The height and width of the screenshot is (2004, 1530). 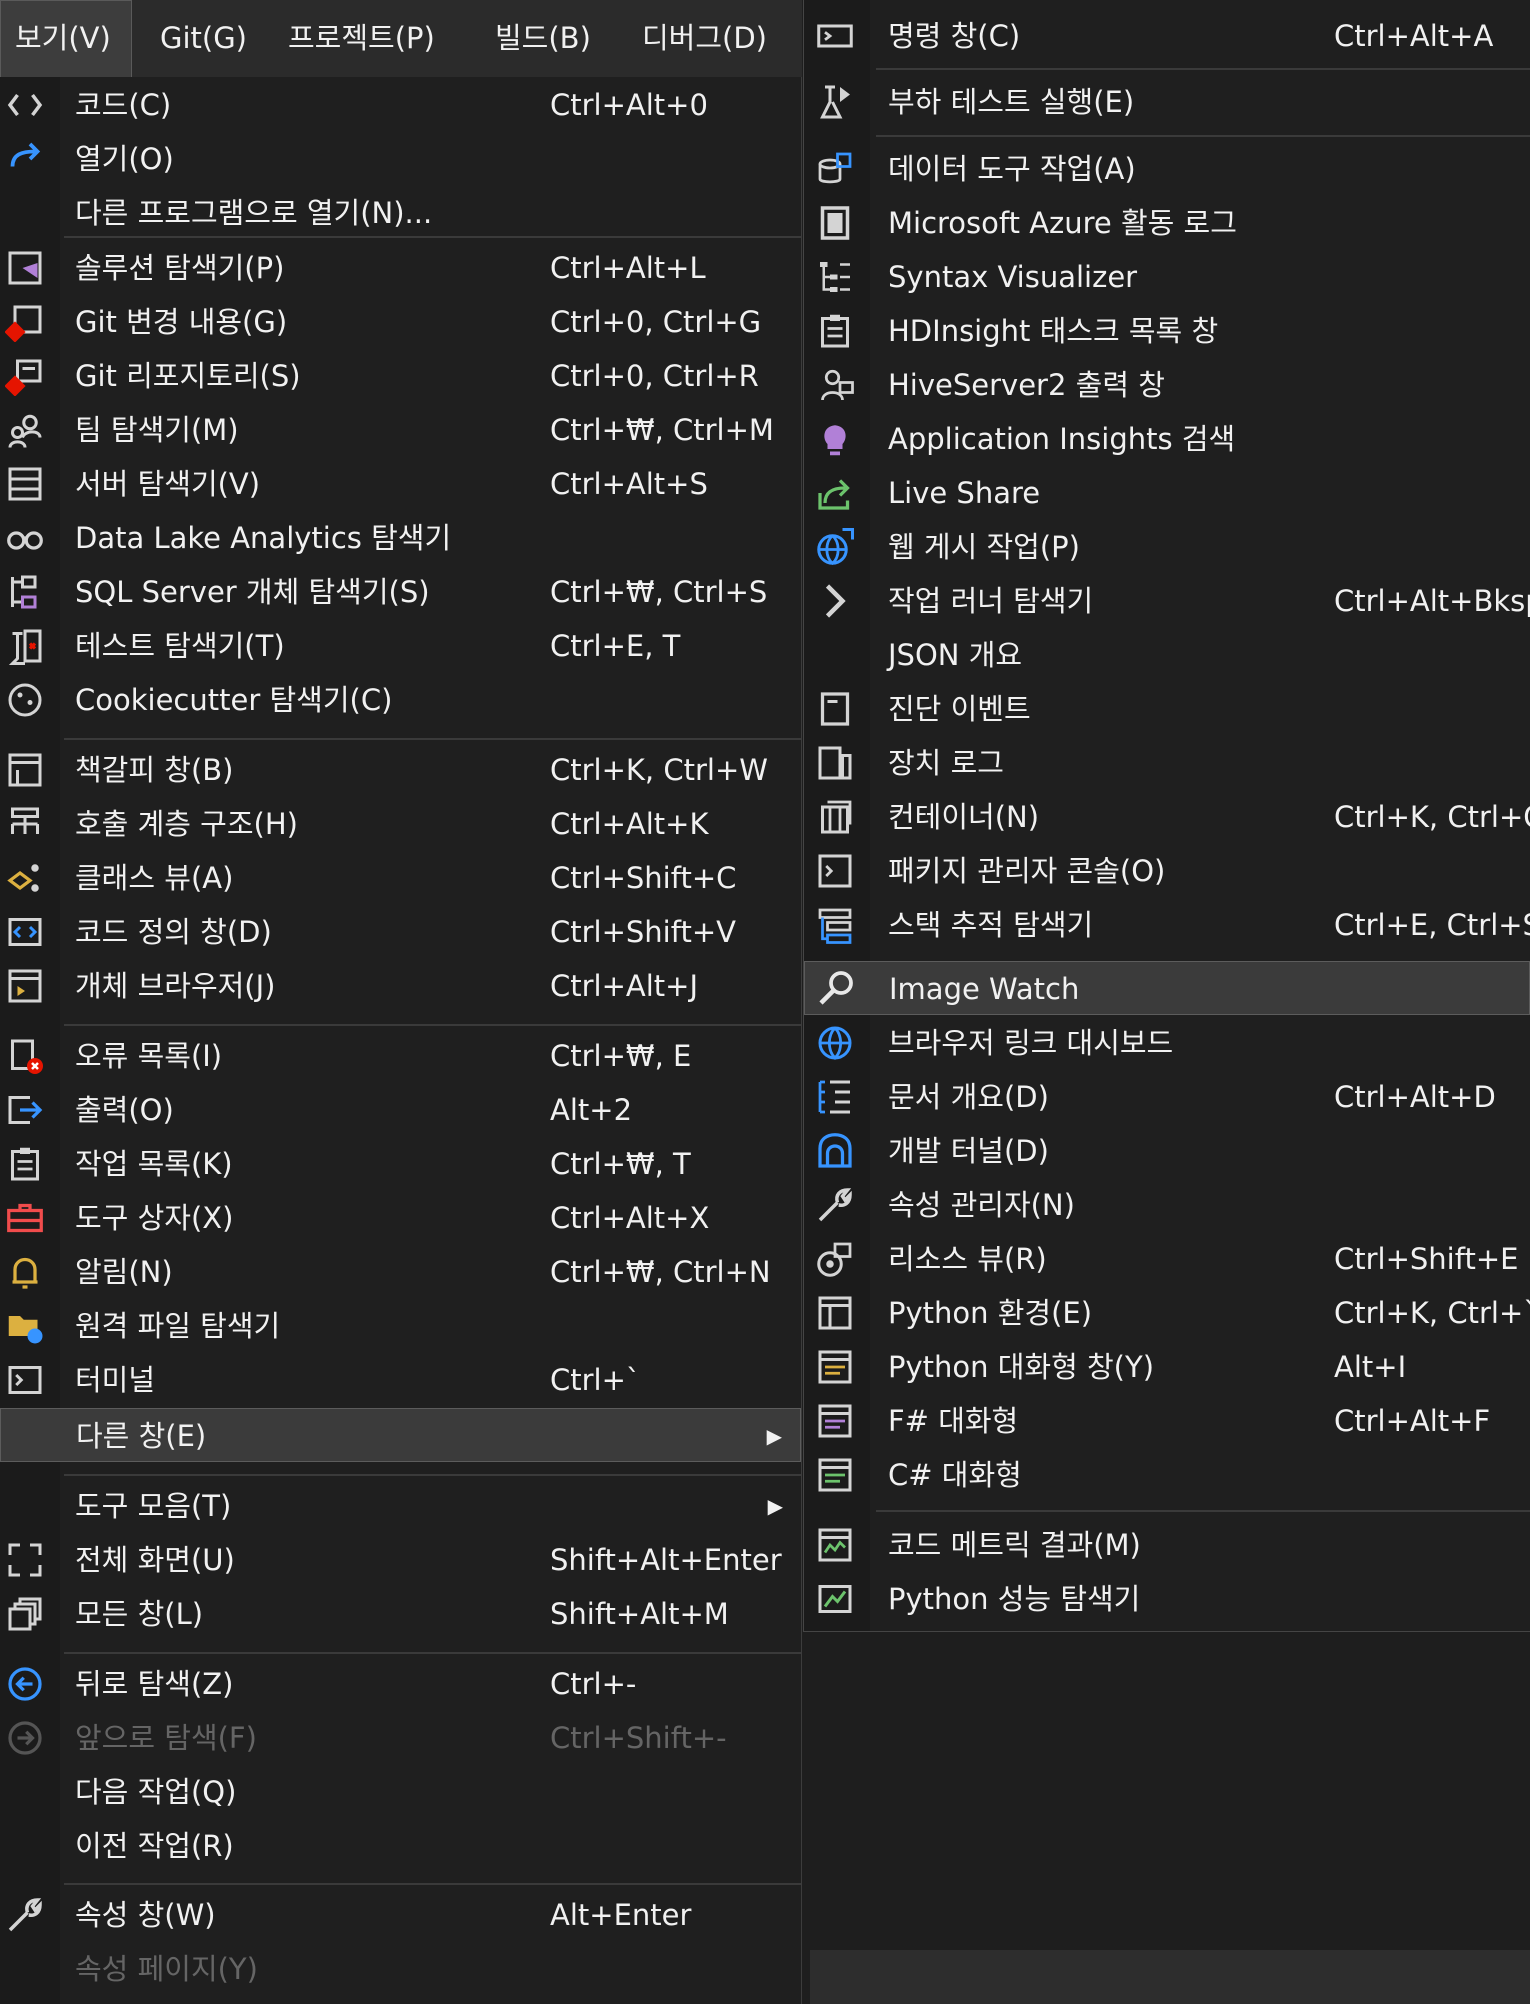 What do you see at coordinates (400, 1380) in the screenshot?
I see `menu-item-terminal: 터미널 Ctrl+`` at bounding box center [400, 1380].